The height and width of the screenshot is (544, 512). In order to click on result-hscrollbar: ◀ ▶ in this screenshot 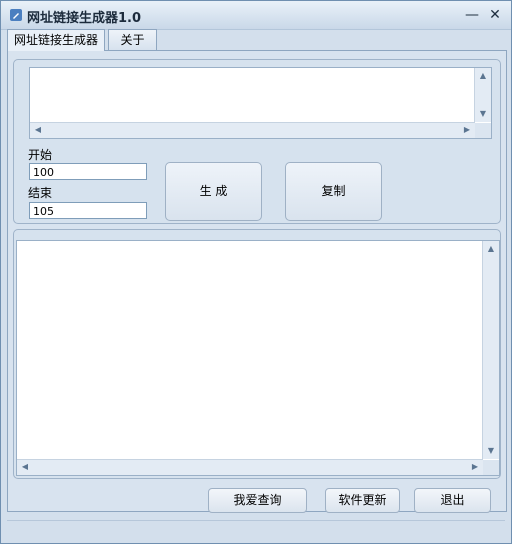, I will do `click(250, 467)`.